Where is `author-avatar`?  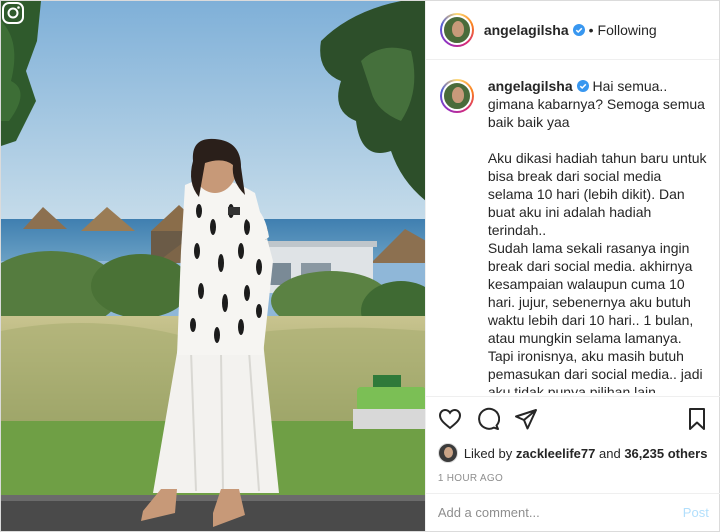
author-avatar is located at coordinates (456, 30).